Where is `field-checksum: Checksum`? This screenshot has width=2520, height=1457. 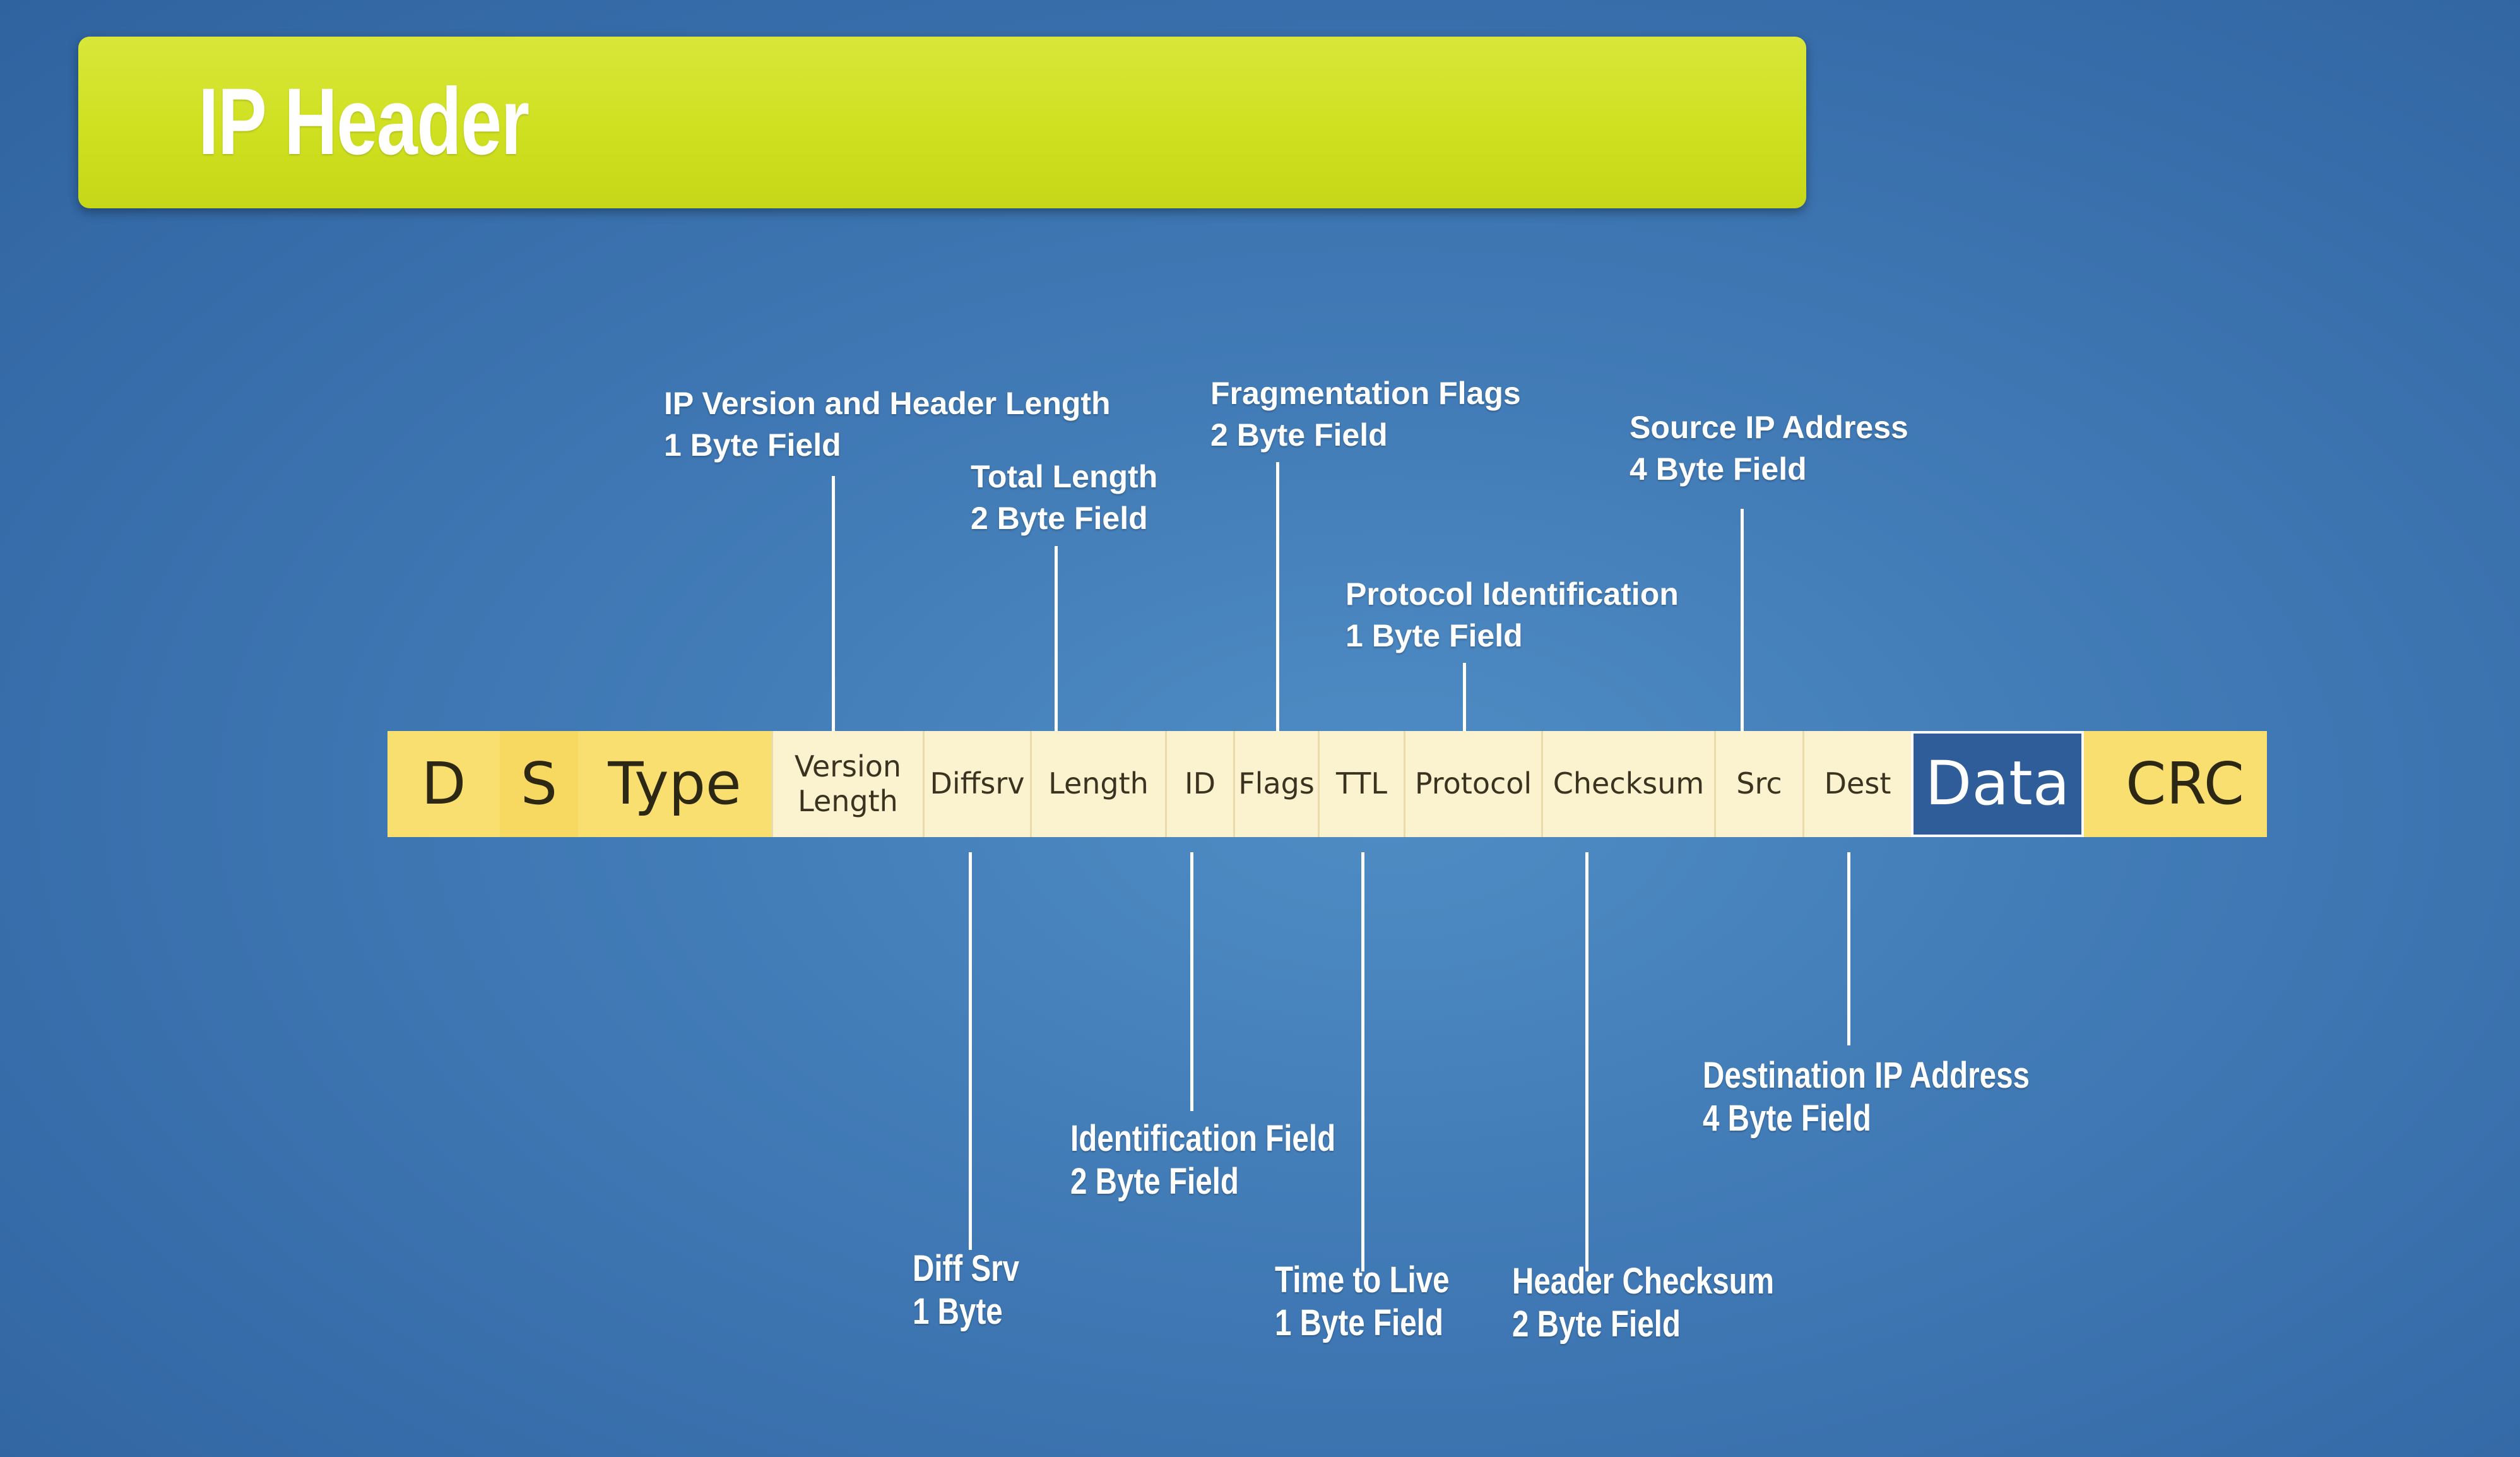 field-checksum: Checksum is located at coordinates (1627, 784).